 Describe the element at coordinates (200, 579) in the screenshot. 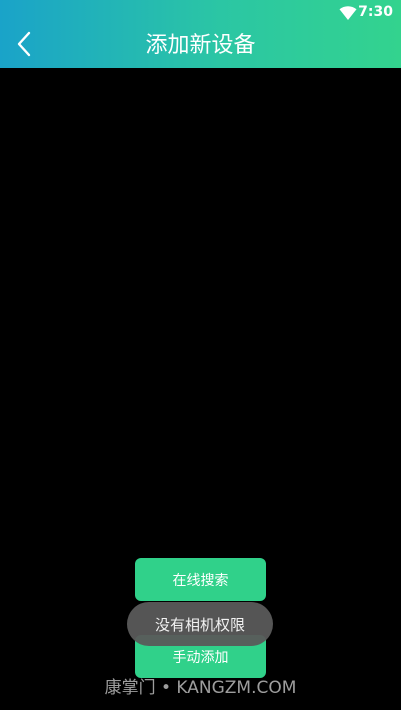

I see `online-search-button: 在线搜索` at that location.